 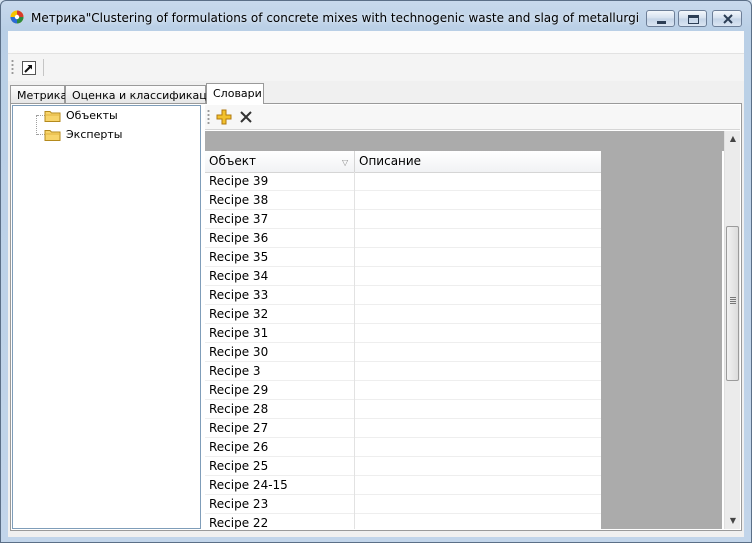 I want to click on column-header-description: Описание, so click(x=478, y=161).